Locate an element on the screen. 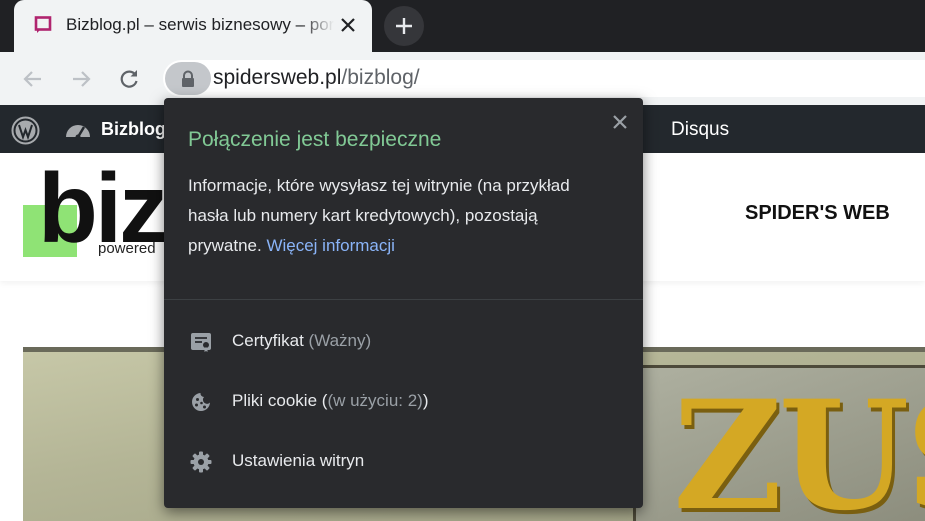  arrow-left-icon is located at coordinates (32, 79).